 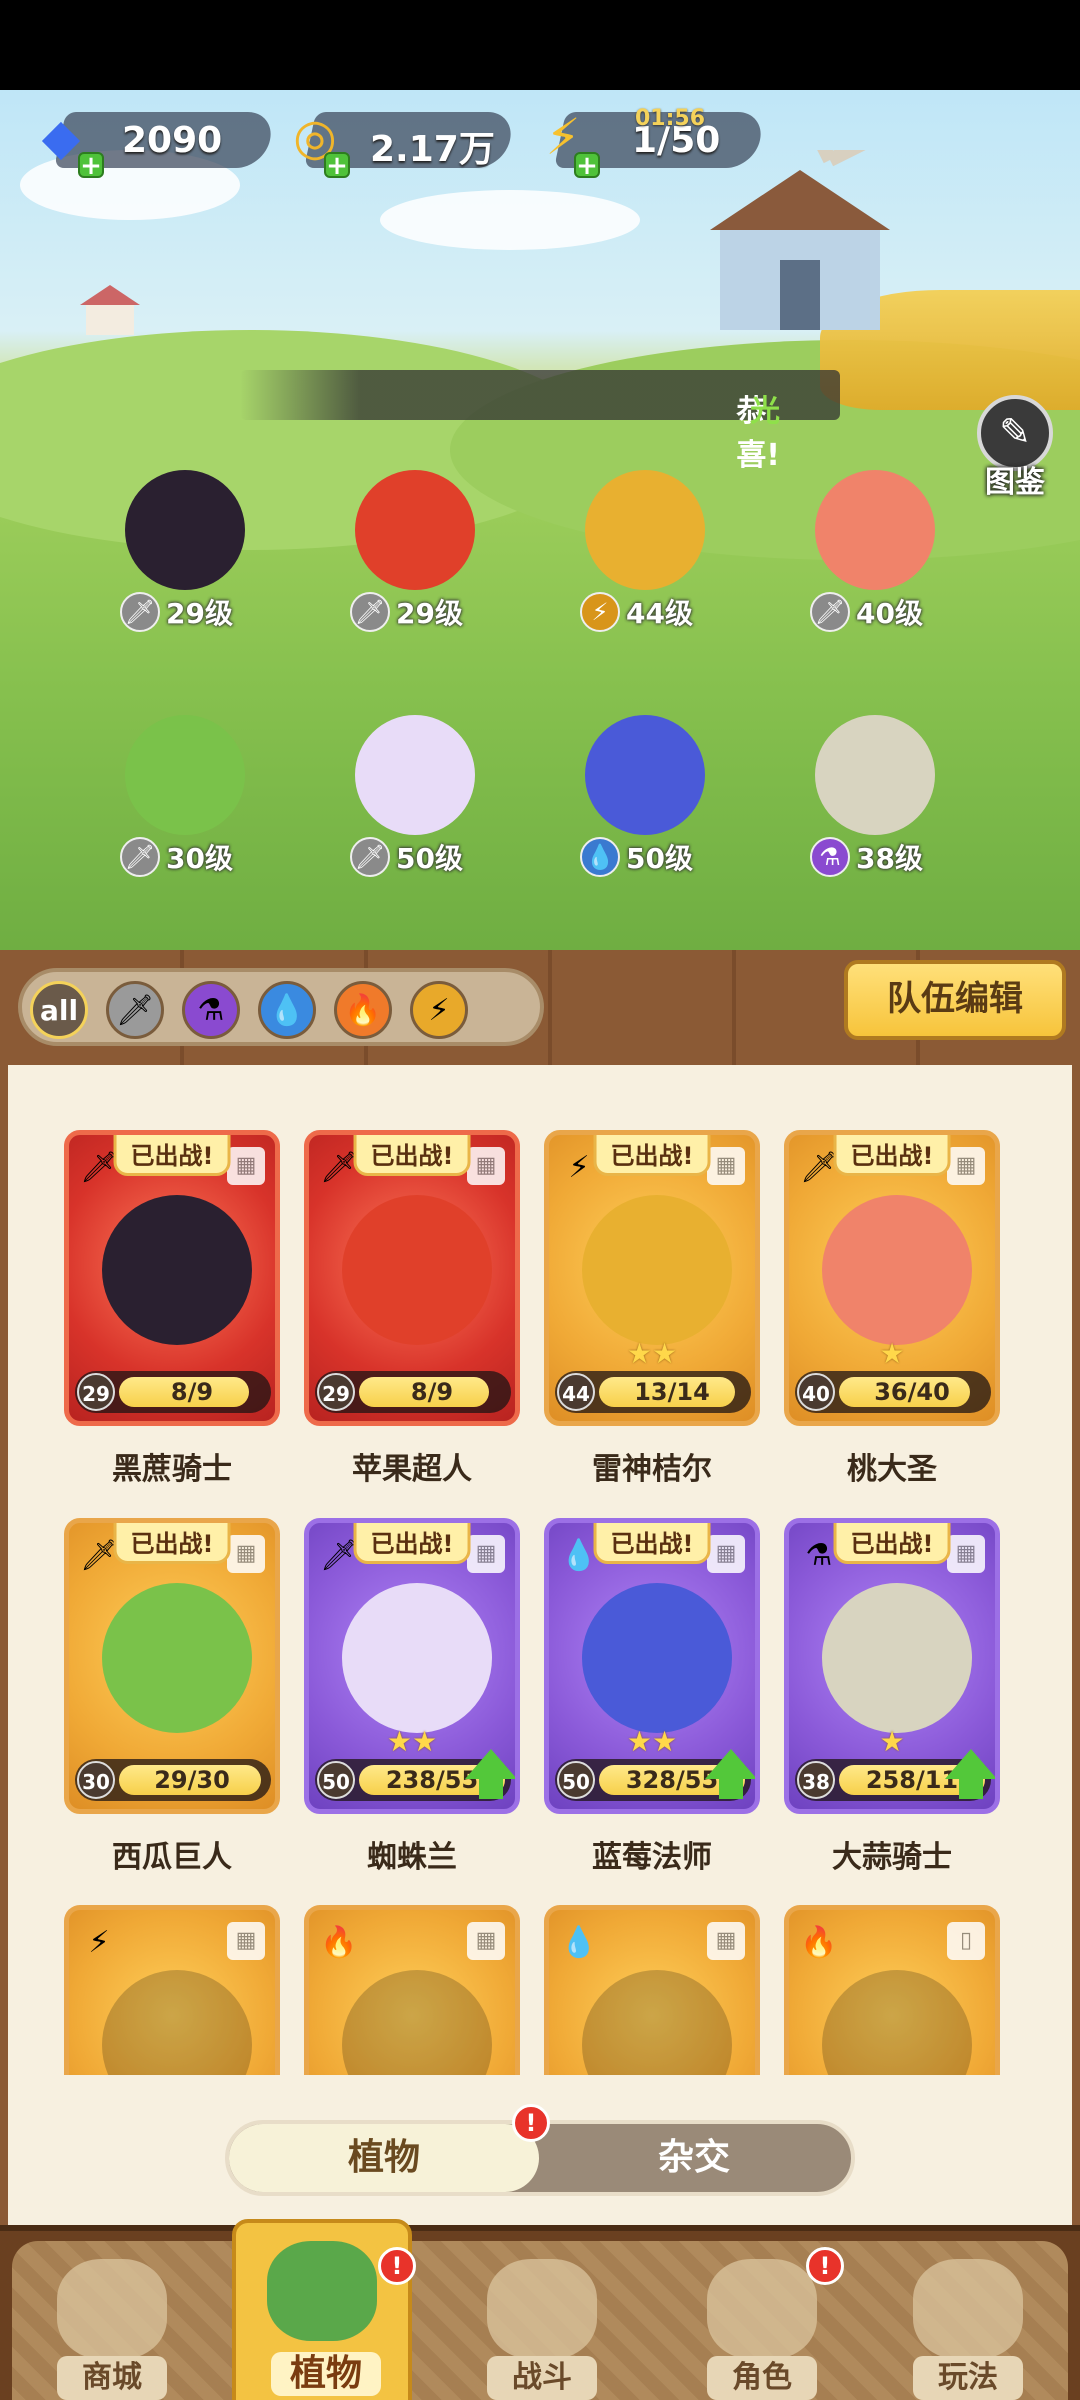 I want to click on filter-poison-icon: ⚗, so click(x=211, y=1010).